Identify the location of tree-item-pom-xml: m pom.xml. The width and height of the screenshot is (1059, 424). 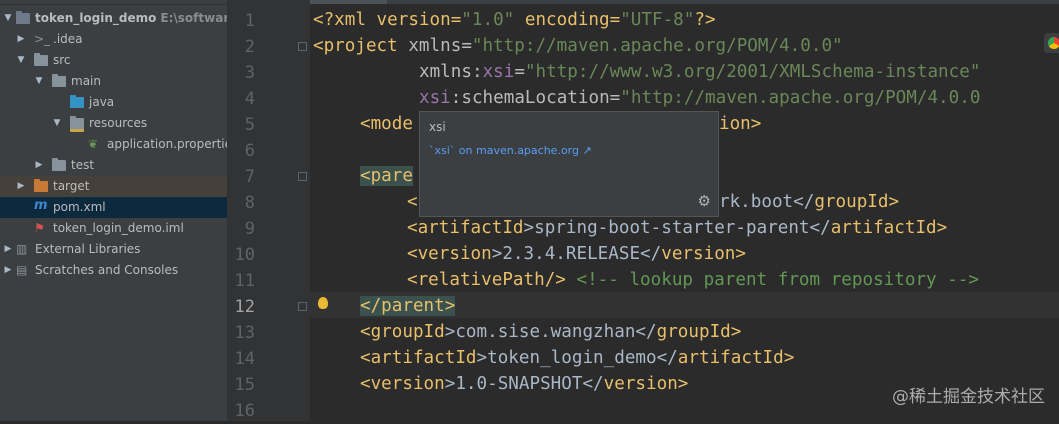
(113, 207).